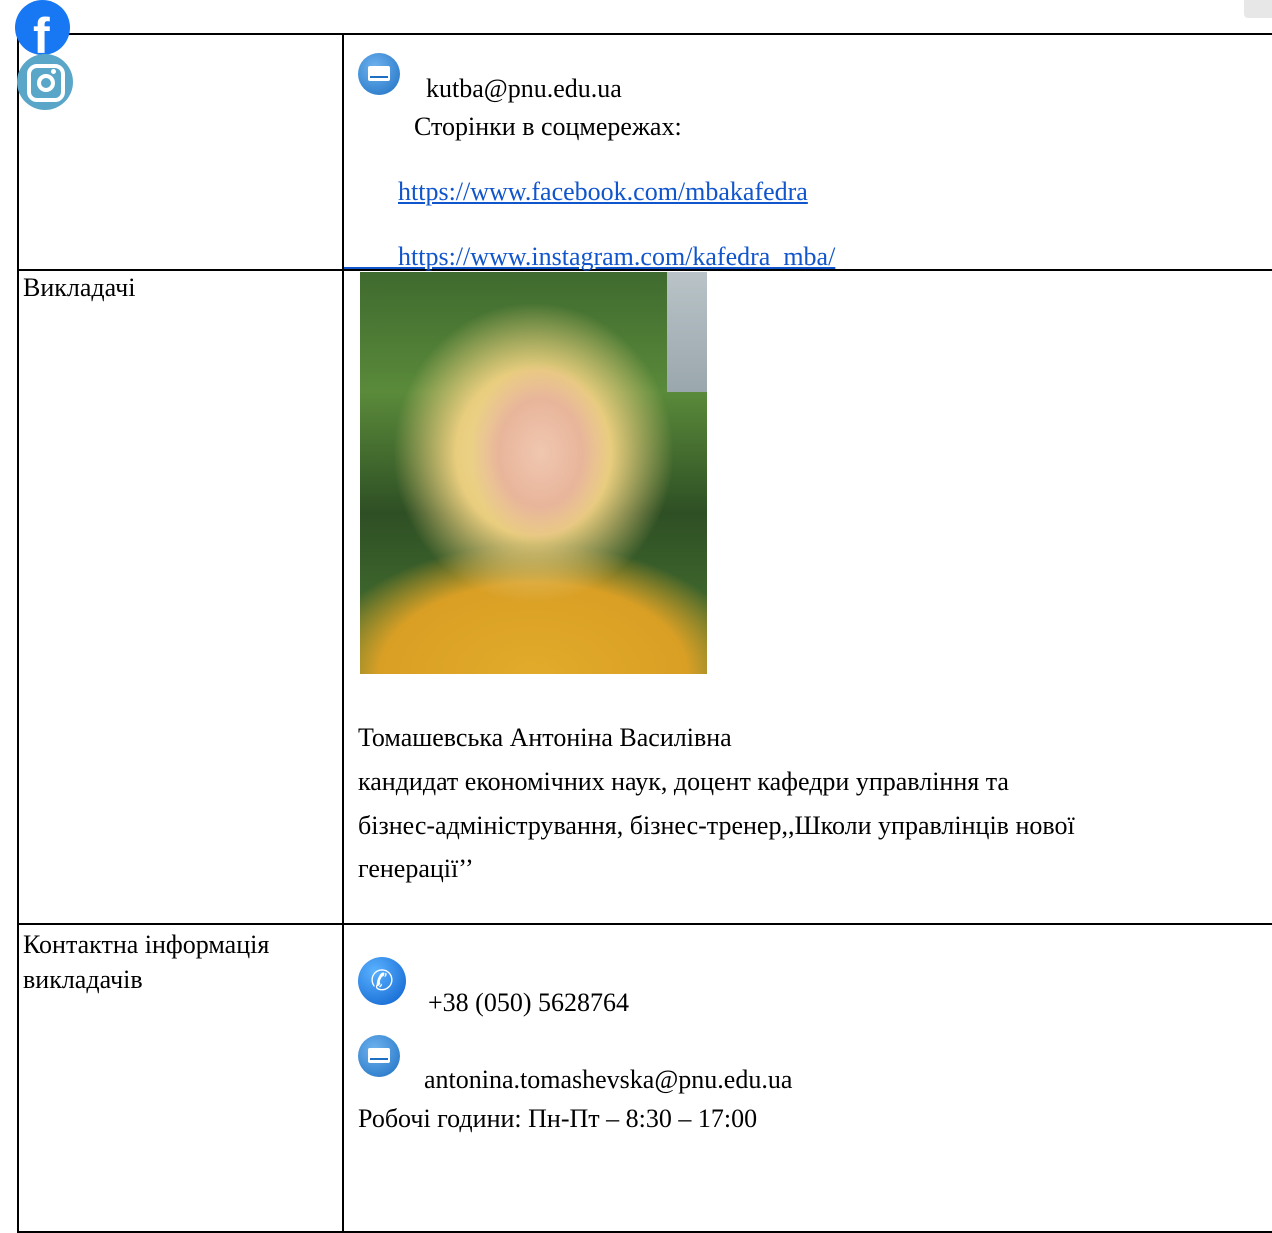  What do you see at coordinates (1258, 9) in the screenshot?
I see `corner-mark` at bounding box center [1258, 9].